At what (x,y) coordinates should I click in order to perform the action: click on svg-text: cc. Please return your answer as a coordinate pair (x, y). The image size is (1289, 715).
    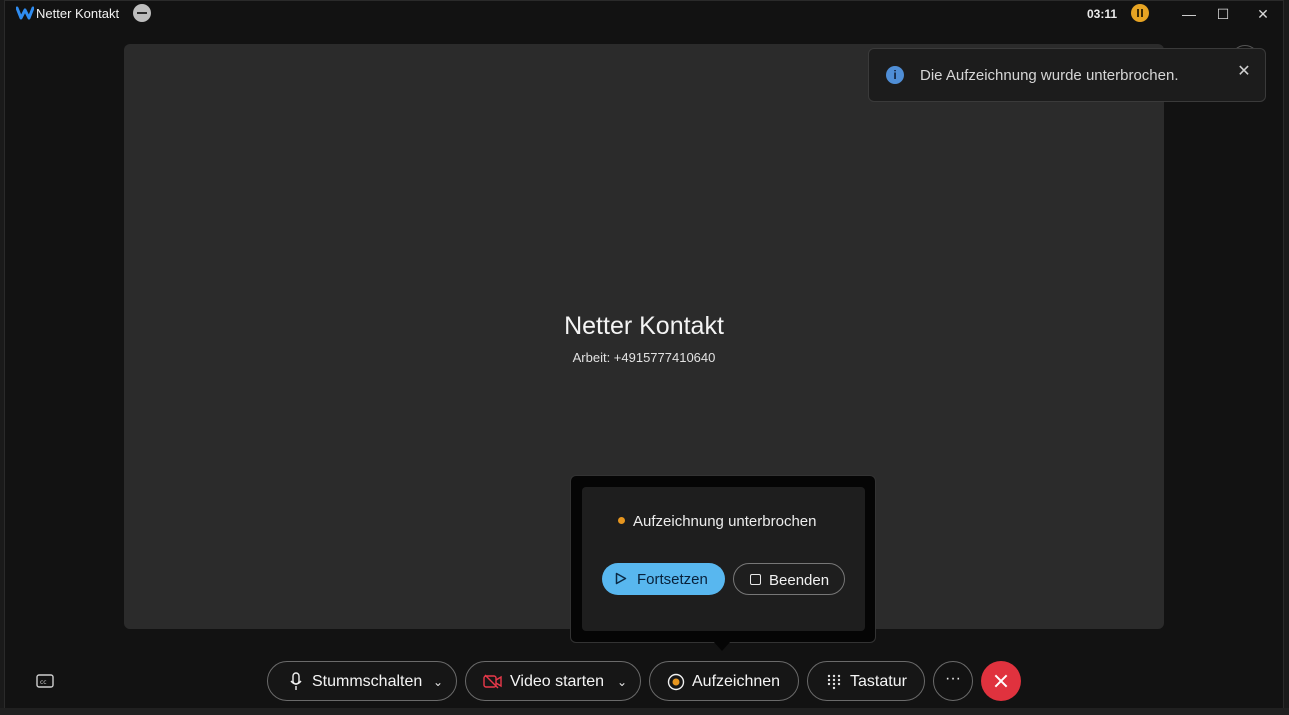
    Looking at the image, I should click on (43, 682).